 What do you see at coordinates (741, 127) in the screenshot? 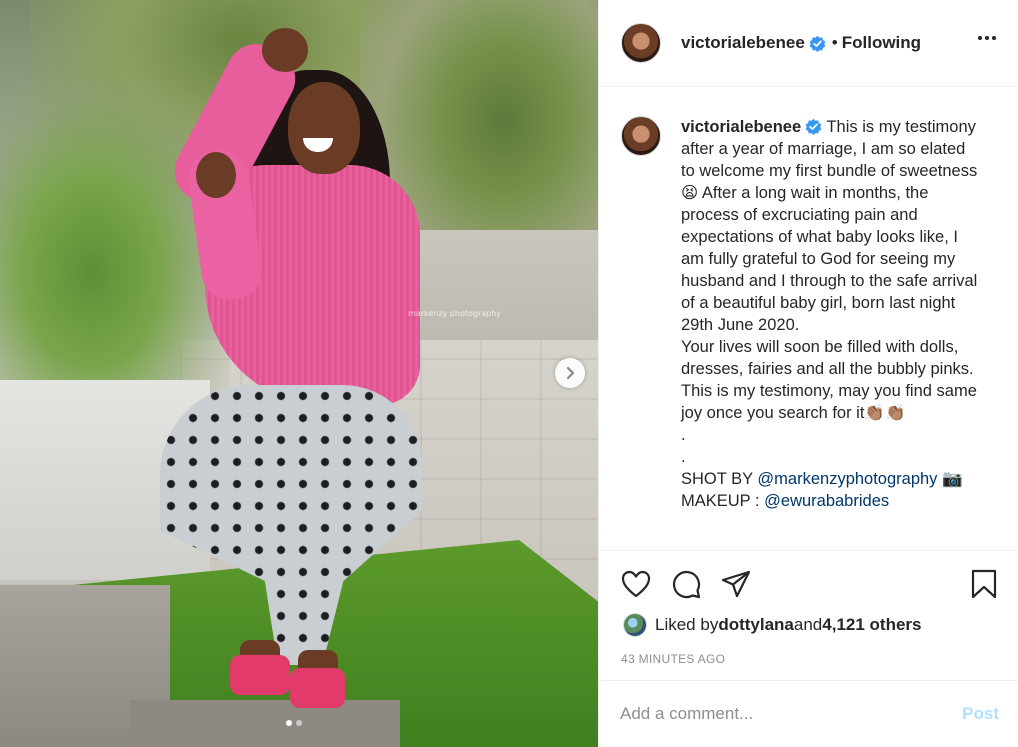
I see `caption-username: victorialebenee` at bounding box center [741, 127].